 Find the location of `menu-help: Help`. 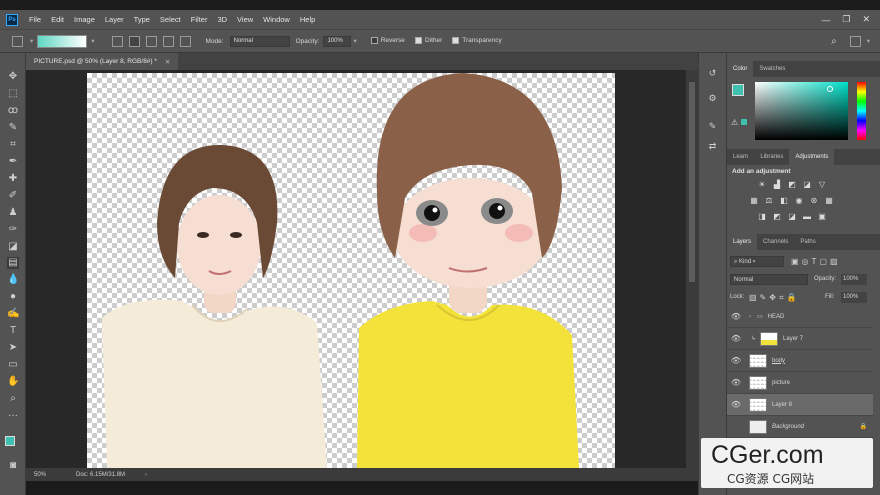

menu-help: Help is located at coordinates (307, 19).